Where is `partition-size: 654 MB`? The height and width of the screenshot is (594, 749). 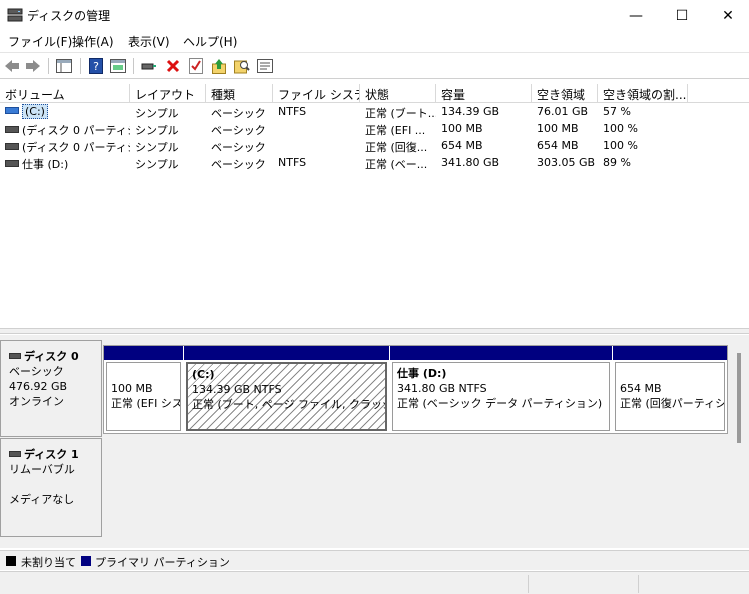 partition-size: 654 MB is located at coordinates (641, 388).